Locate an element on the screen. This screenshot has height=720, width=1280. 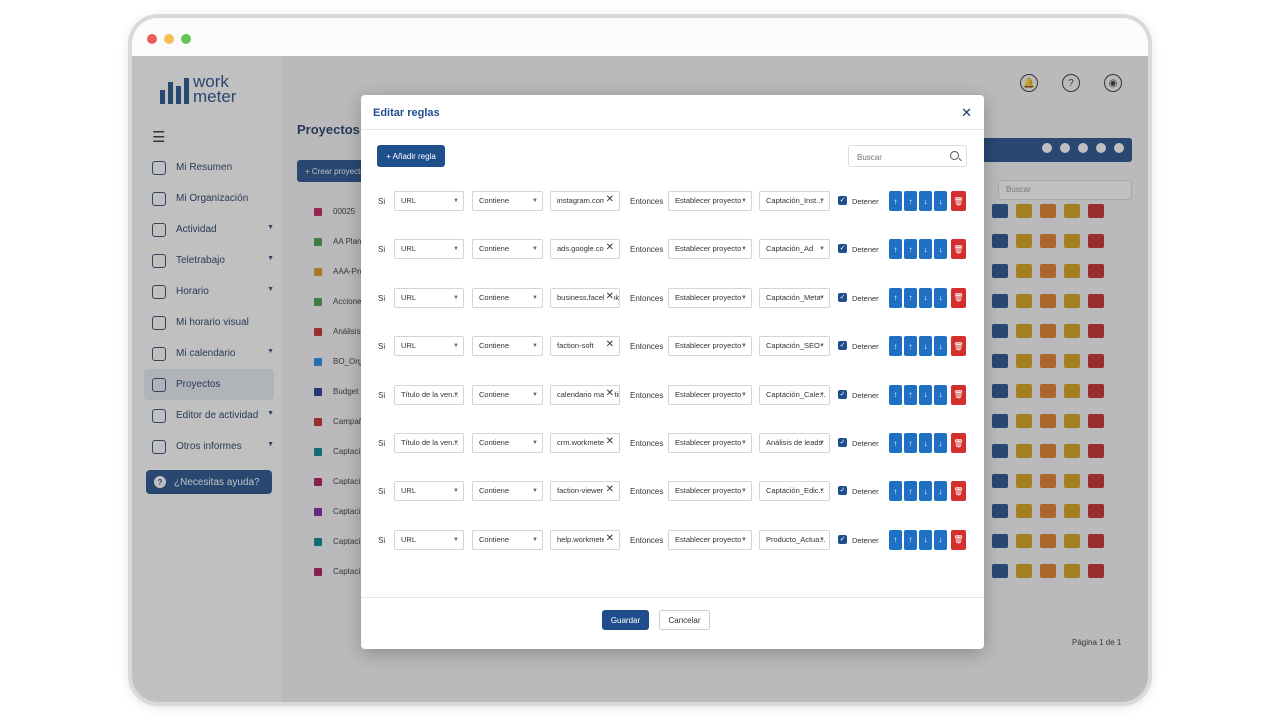
target-project-select: Captación_Ad ▼ is located at coordinates (794, 249).